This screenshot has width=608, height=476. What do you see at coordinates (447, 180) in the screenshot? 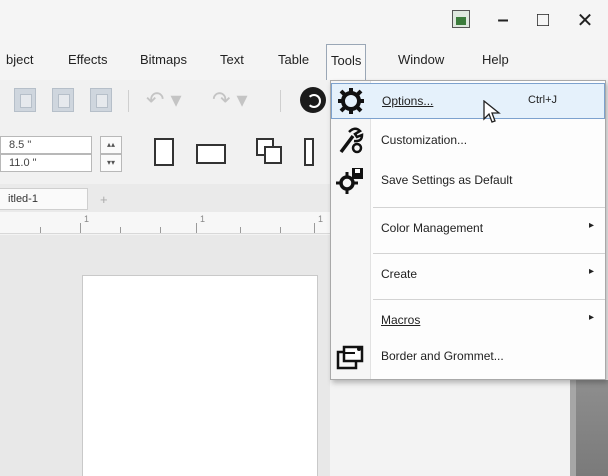
I see `menu-item-label: Save Settings as Default` at bounding box center [447, 180].